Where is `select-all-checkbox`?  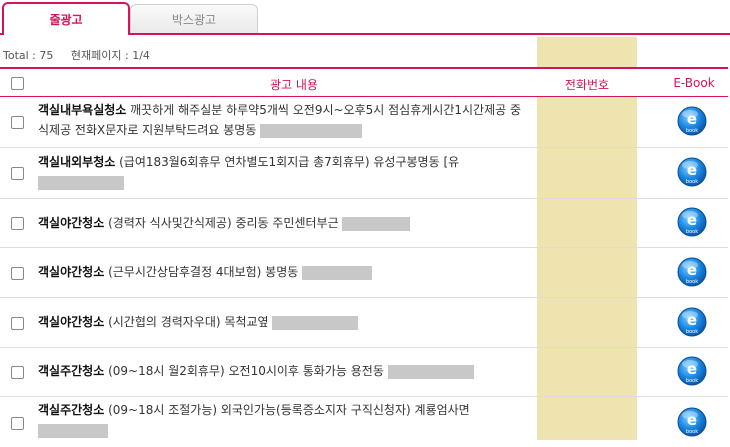
select-all-checkbox is located at coordinates (17, 83).